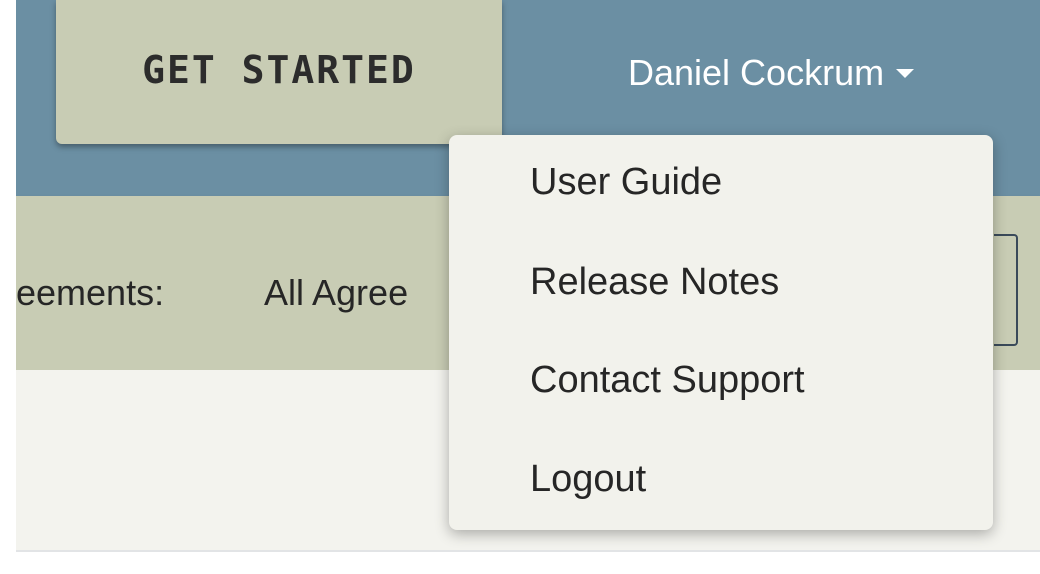  Describe the element at coordinates (750, 182) in the screenshot. I see `menu-item-user-guide: User Guide` at that location.